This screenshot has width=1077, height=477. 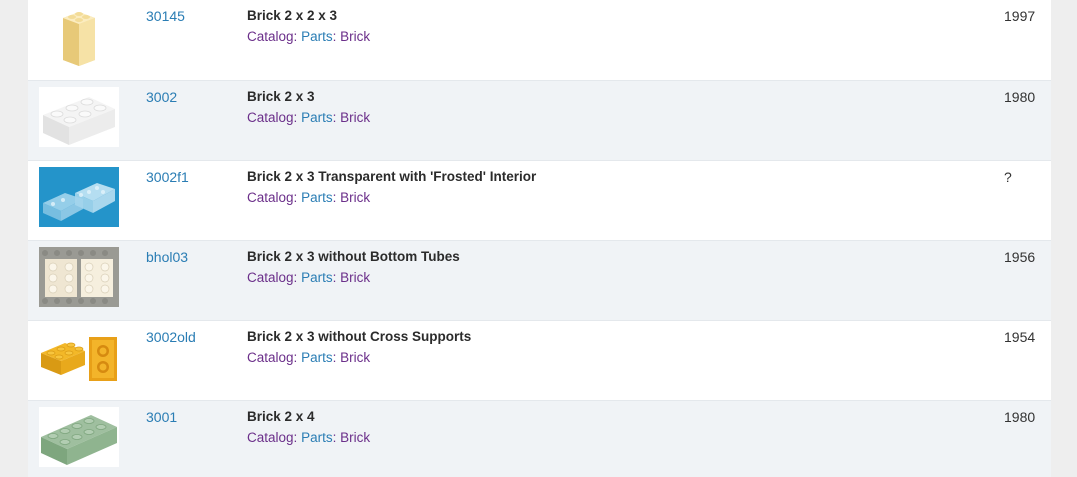 I want to click on year-released: 1954, so click(x=1020, y=337).